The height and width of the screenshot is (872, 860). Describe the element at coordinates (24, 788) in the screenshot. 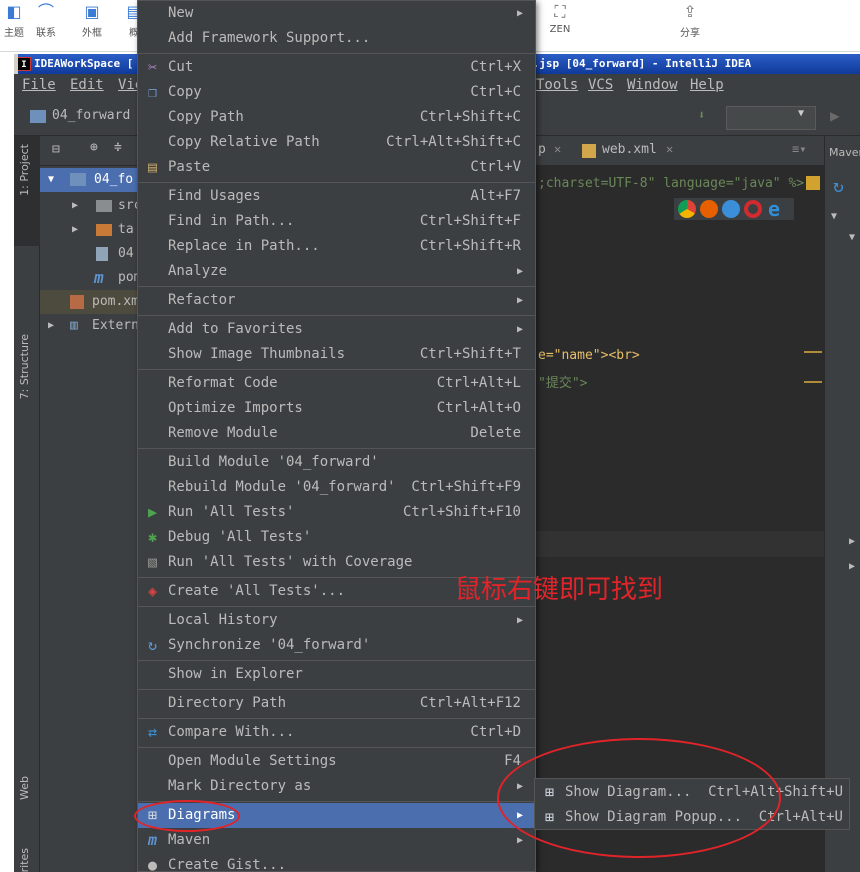

I see `tab-web: Web` at that location.